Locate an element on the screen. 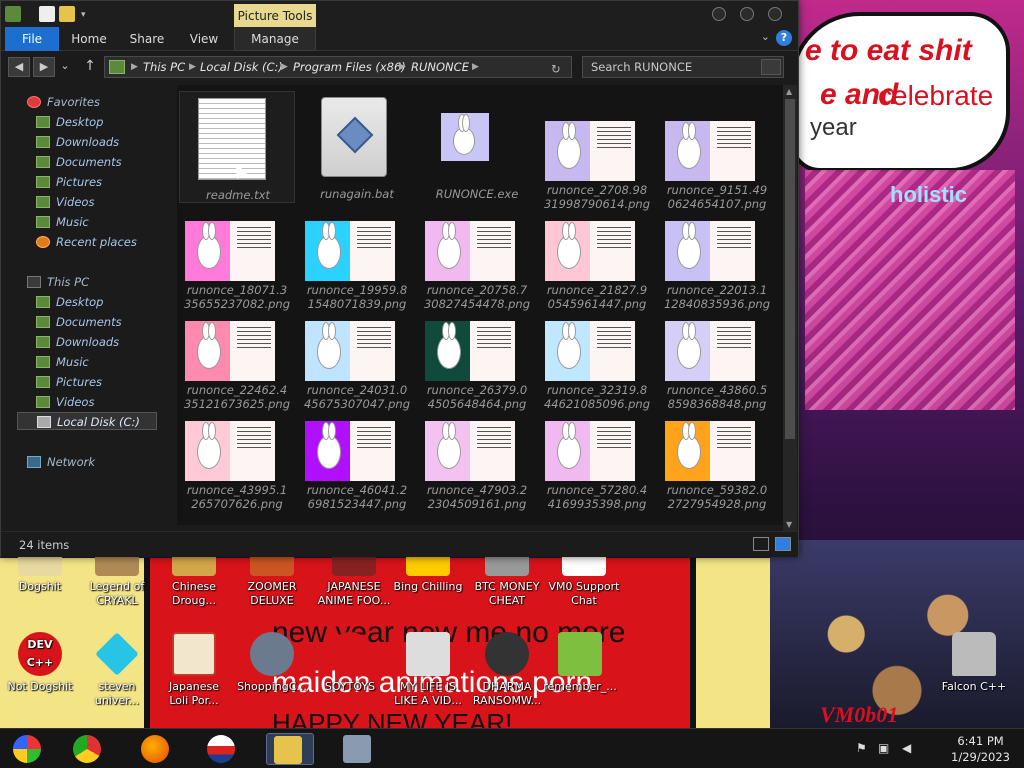 This screenshot has width=1024, height=768. file-item: runonce_24031.0 45675307047.png is located at coordinates (357, 351).